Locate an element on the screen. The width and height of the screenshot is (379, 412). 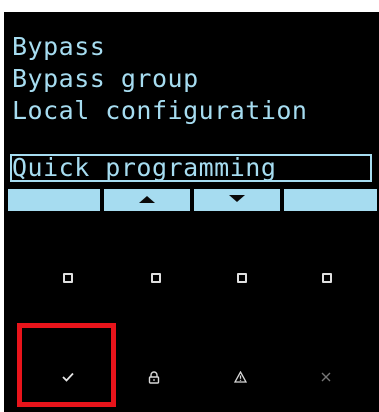
function-button-2-square-icon is located at coordinates (156, 278).